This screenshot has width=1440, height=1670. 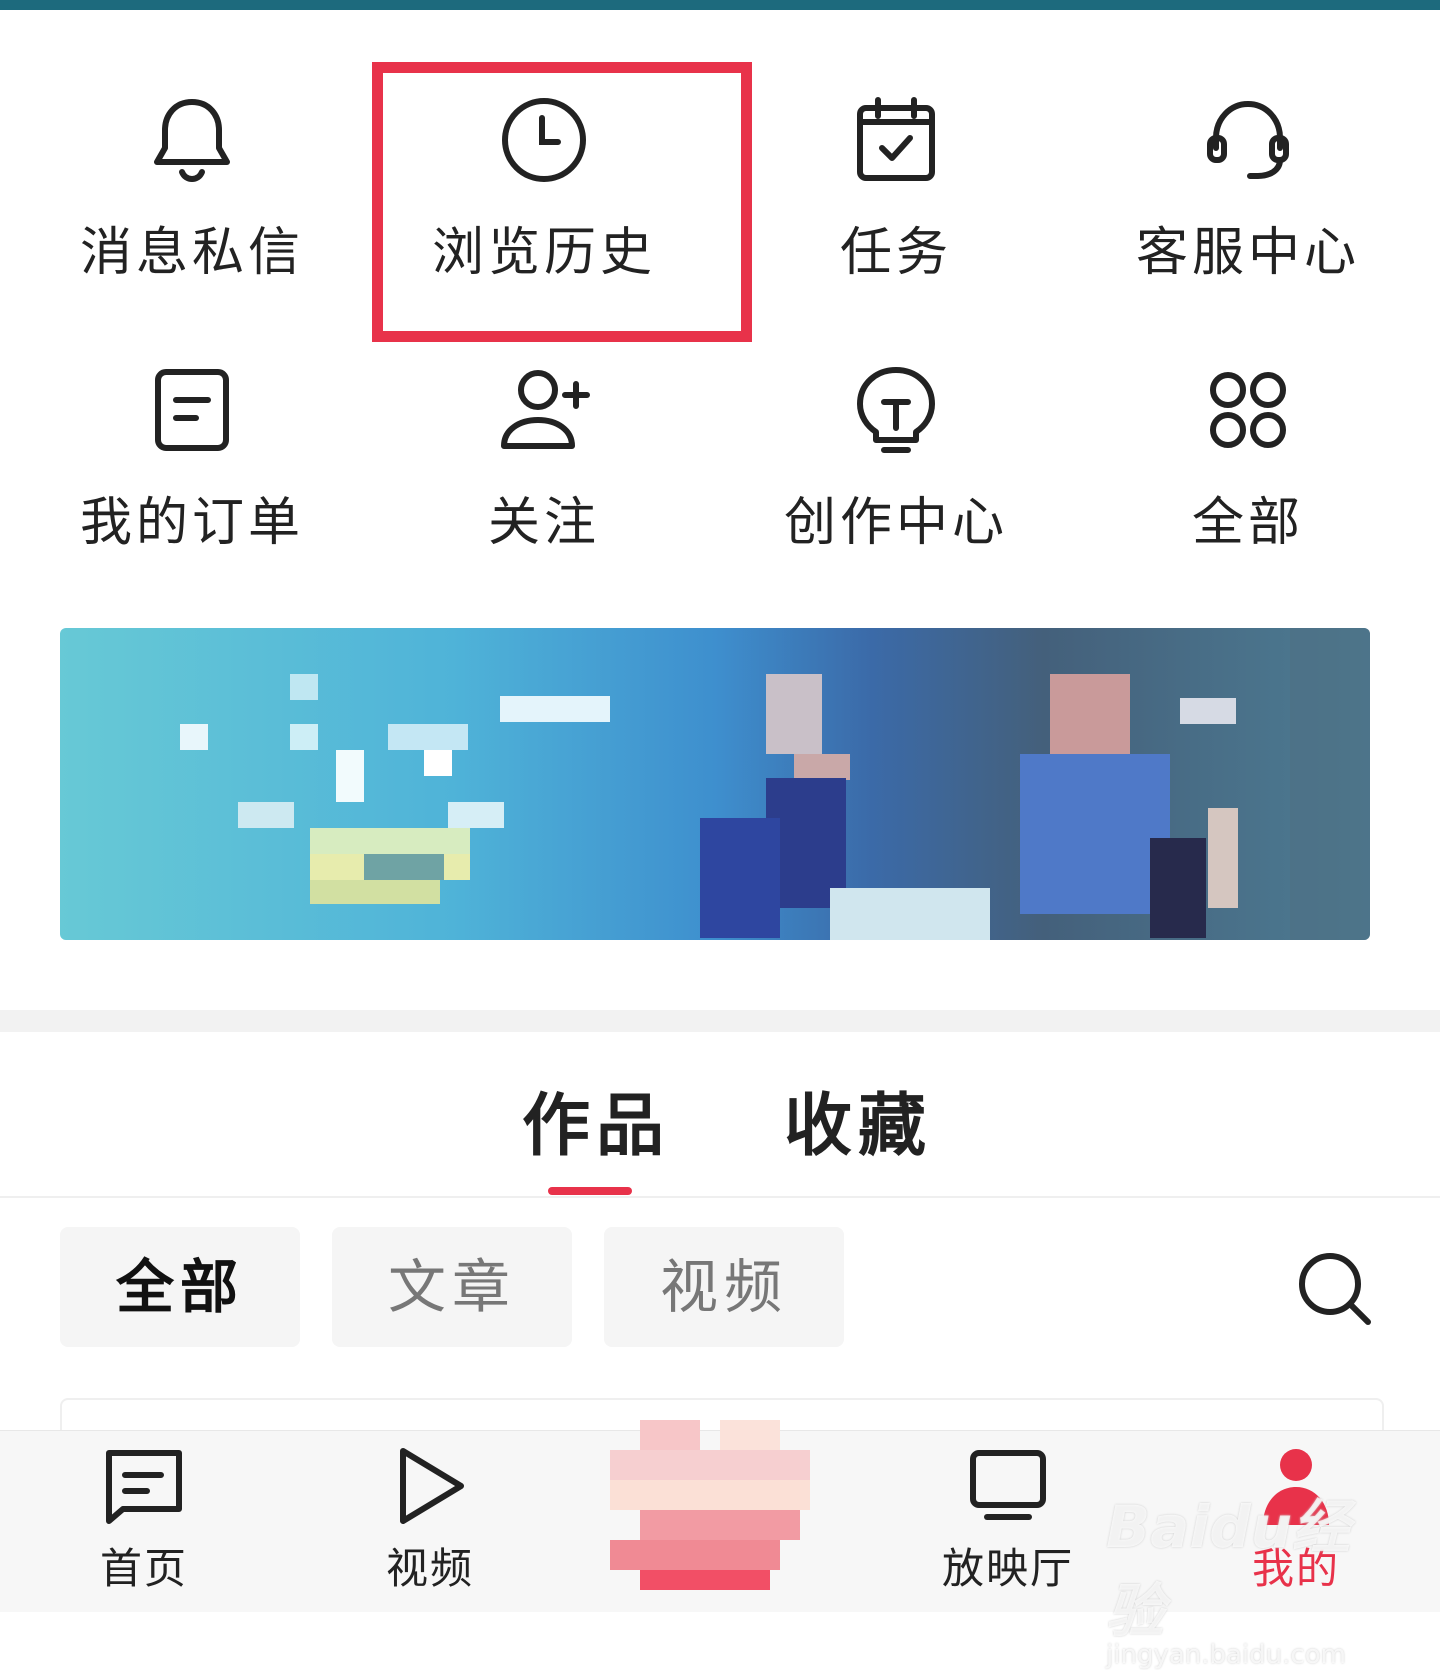 I want to click on highlight-box, so click(x=562, y=202).